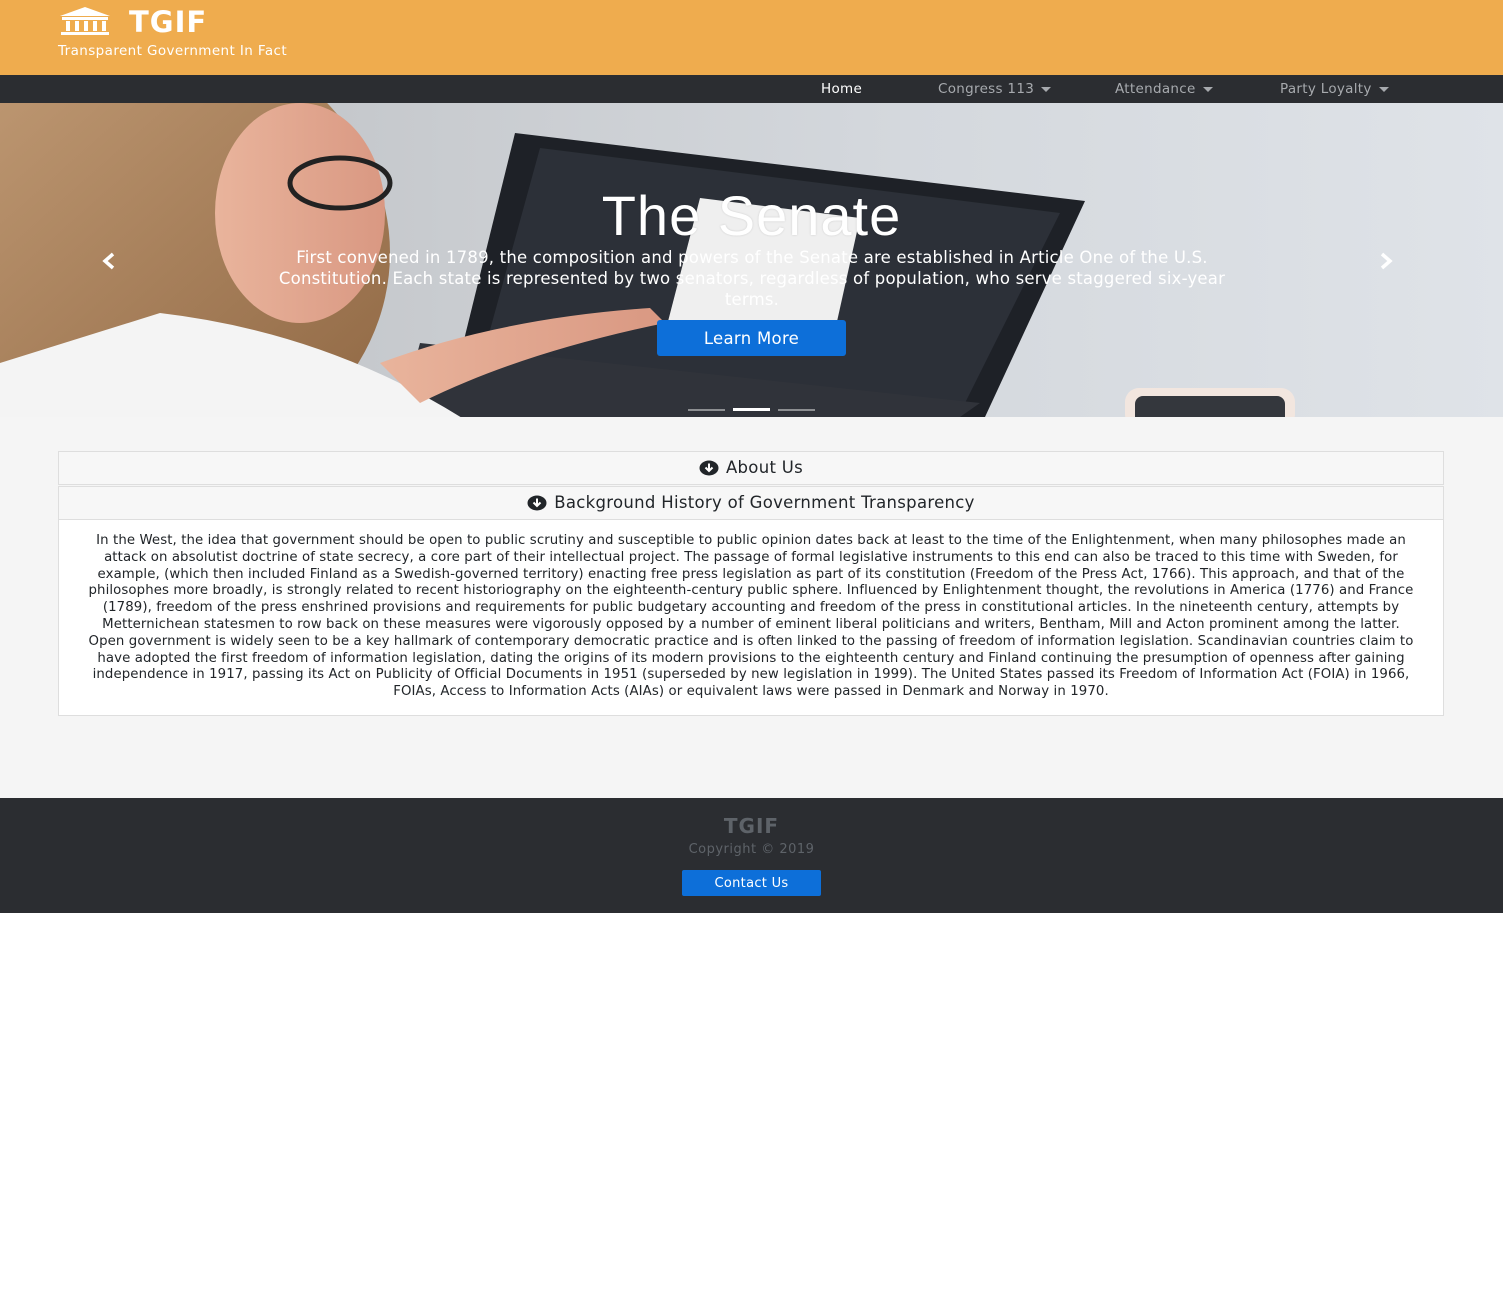 The image size is (1503, 1309). Describe the element at coordinates (751, 37) in the screenshot. I see `site-header: TGIF Transparent Government In Fact` at that location.